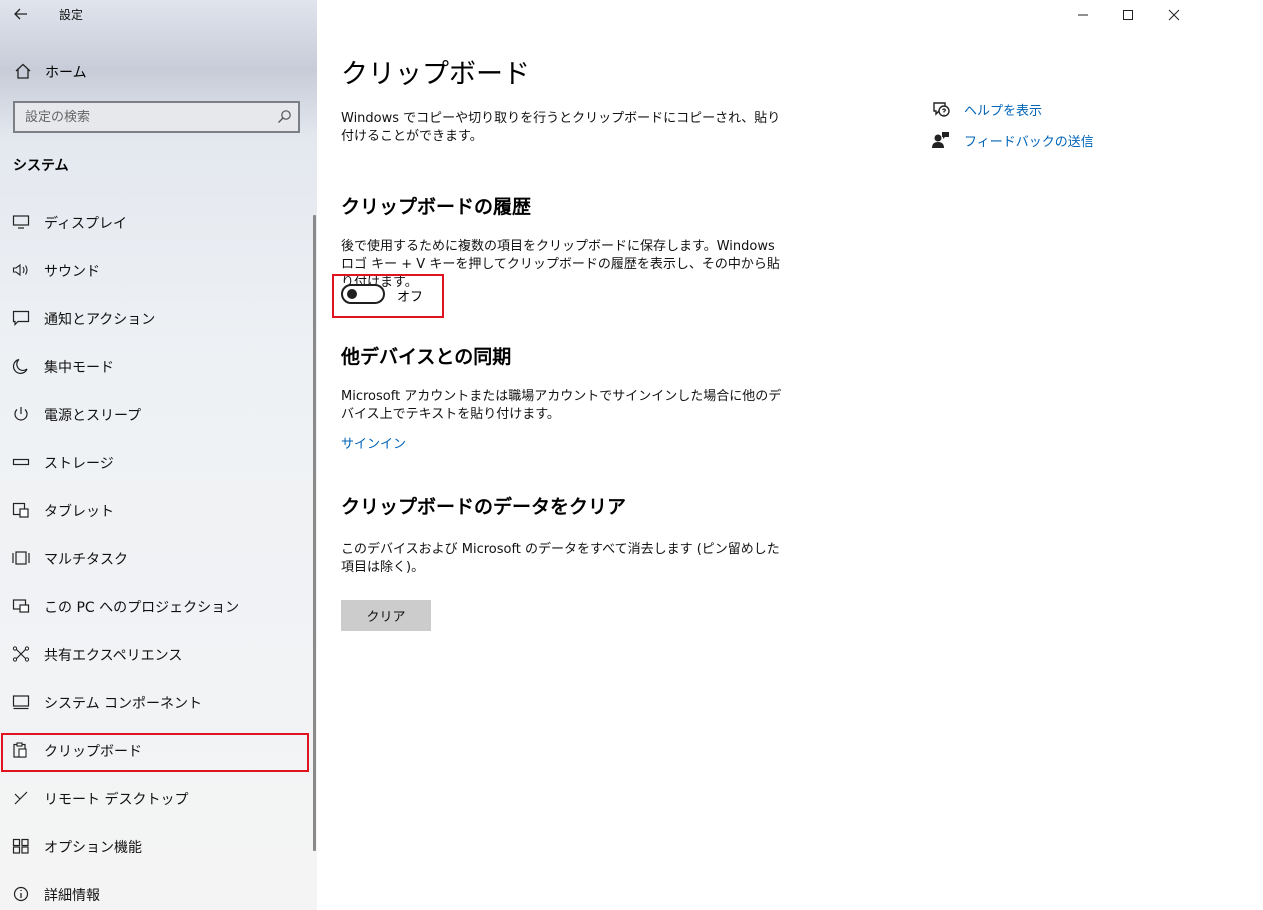 The image size is (1263, 910). Describe the element at coordinates (314, 533) in the screenshot. I see `sidebar-scrollbar` at that location.